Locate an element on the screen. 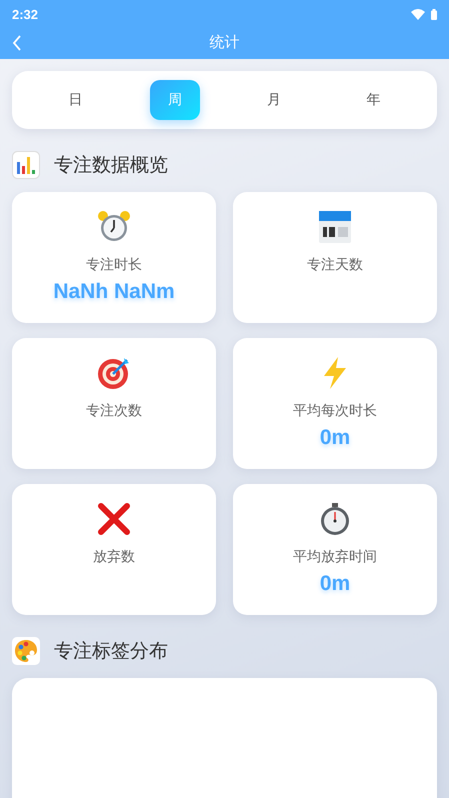  wifi-icon is located at coordinates (418, 14).